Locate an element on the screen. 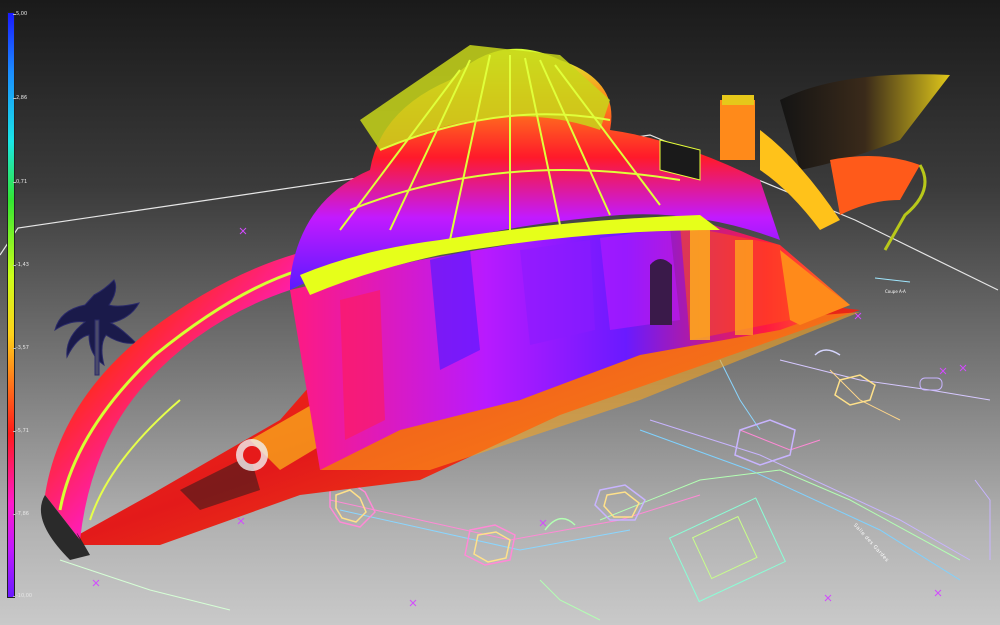 The image size is (1000, 625). scale-tick-label: -10,00 is located at coordinates (24, 596).